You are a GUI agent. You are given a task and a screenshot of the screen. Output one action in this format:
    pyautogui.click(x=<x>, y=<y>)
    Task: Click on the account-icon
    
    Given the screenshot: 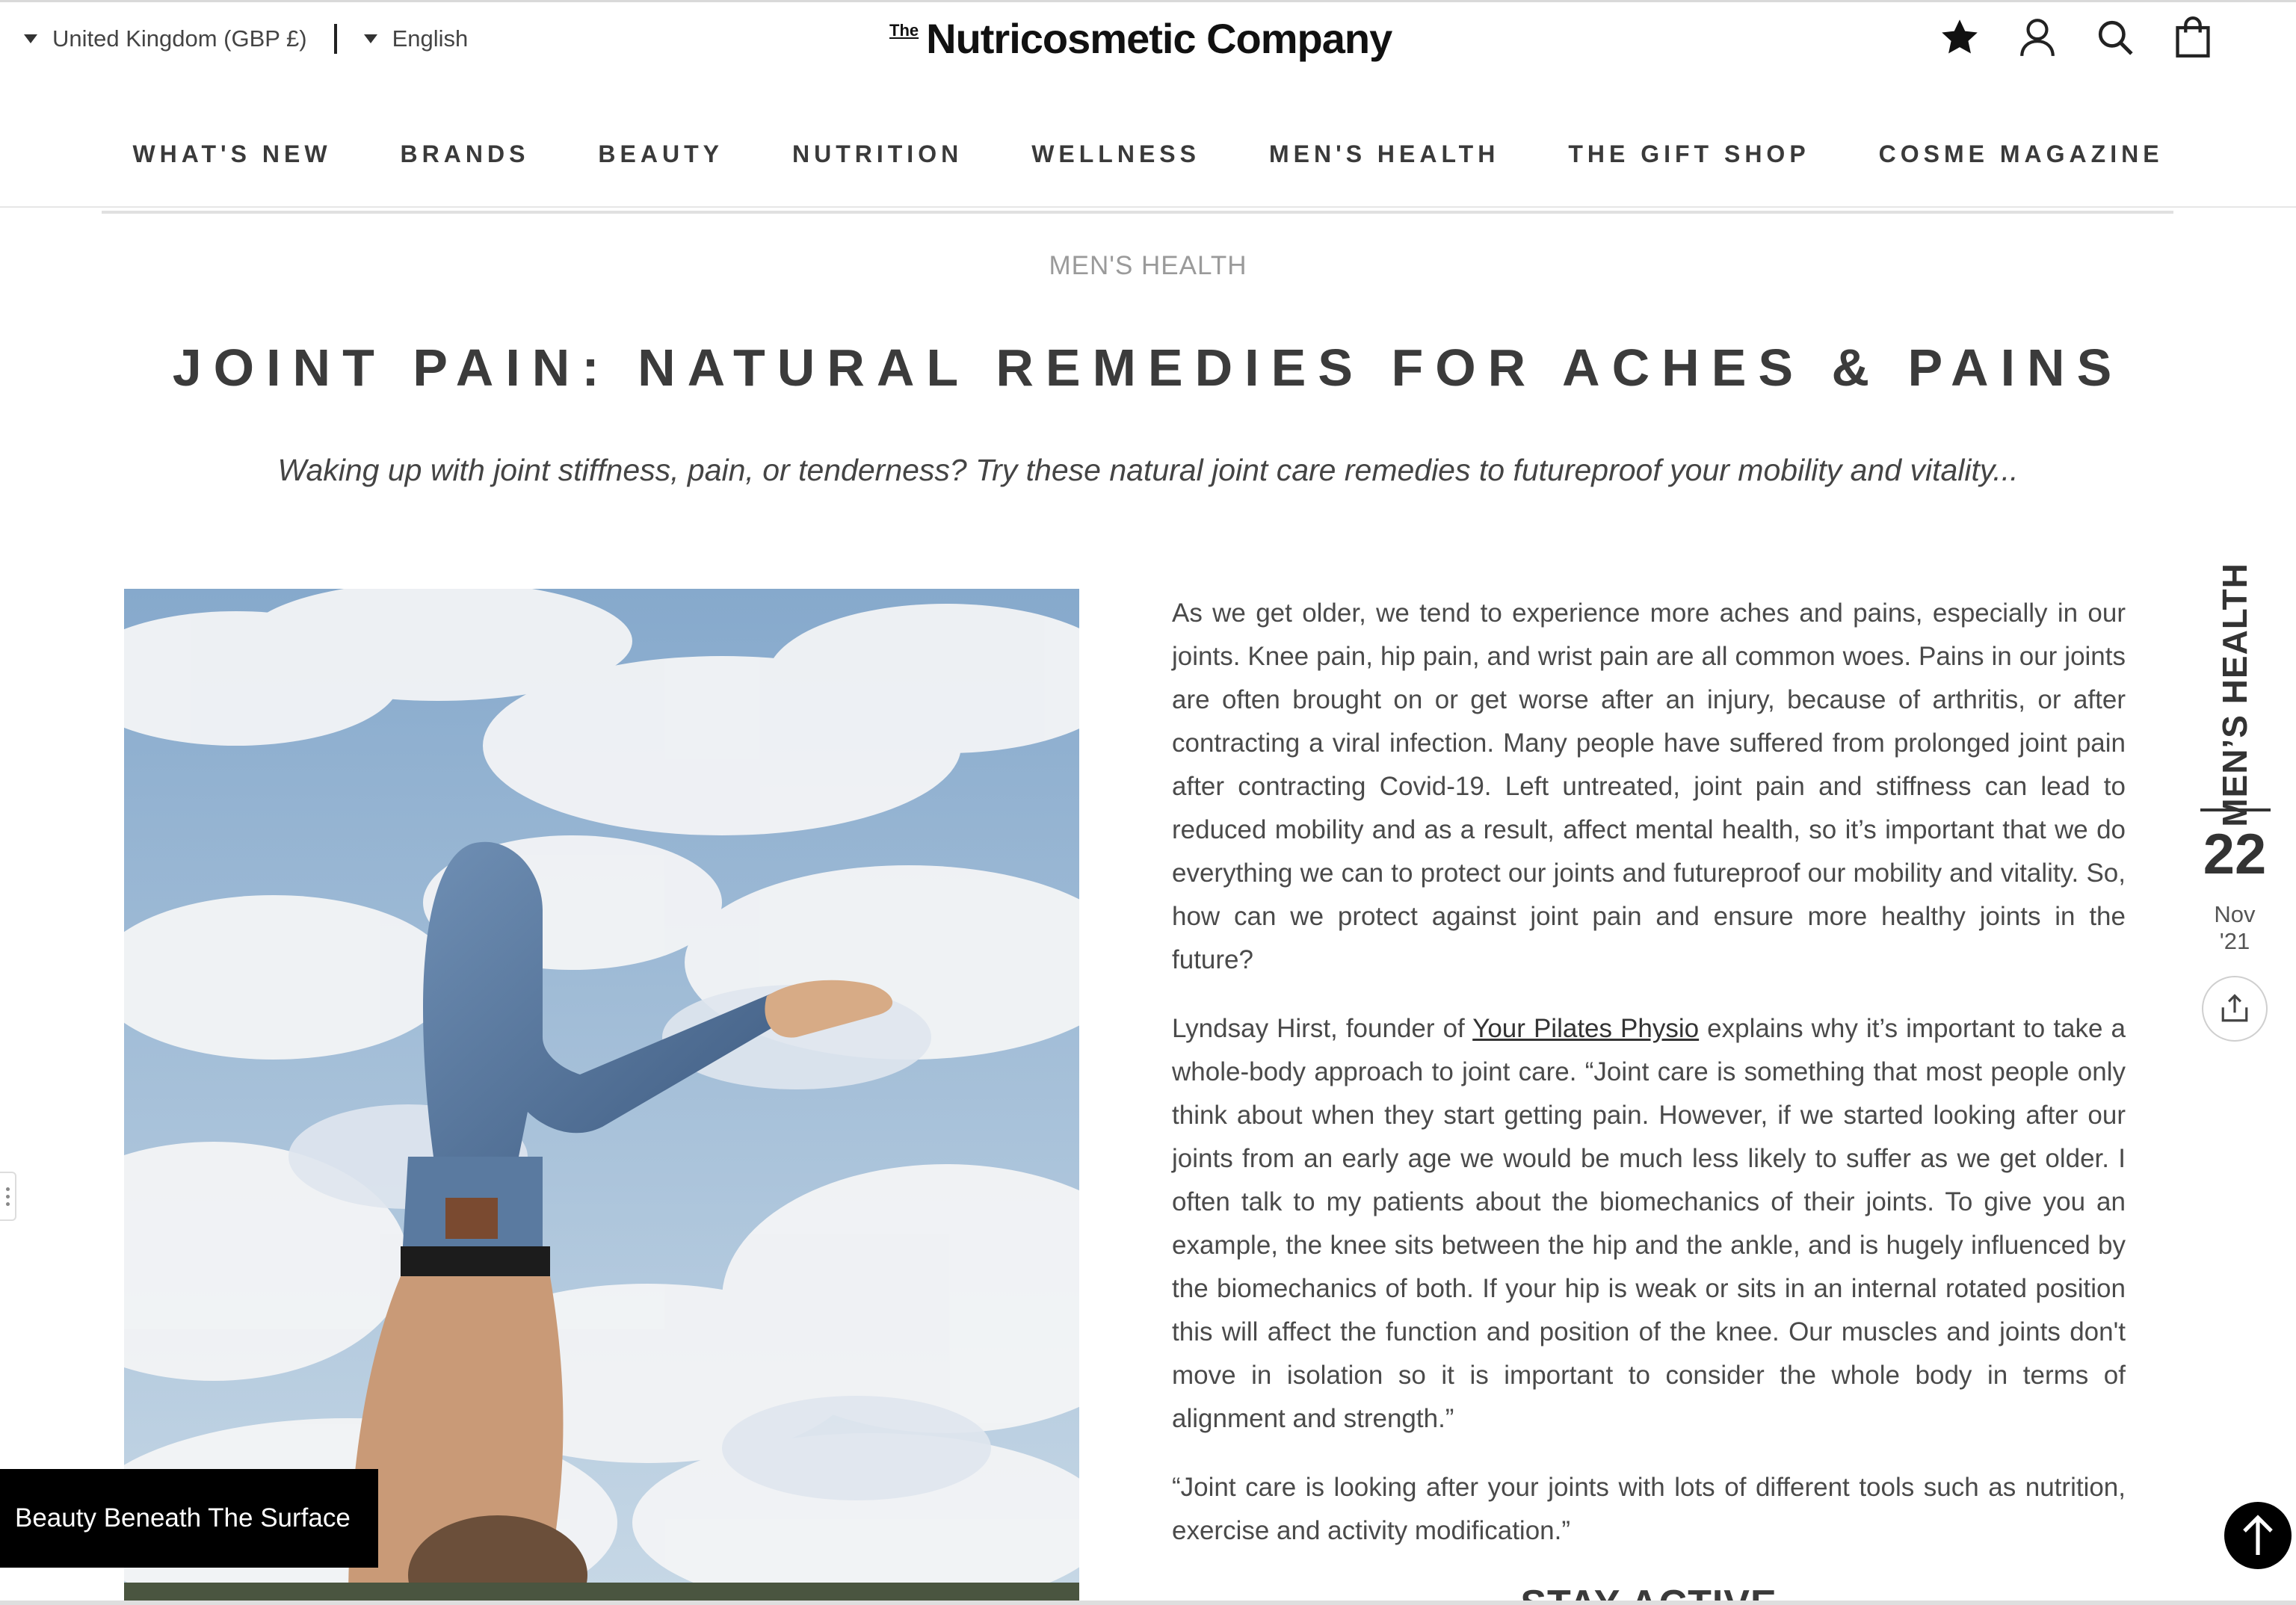 What is the action you would take?
    pyautogui.click(x=2038, y=38)
    